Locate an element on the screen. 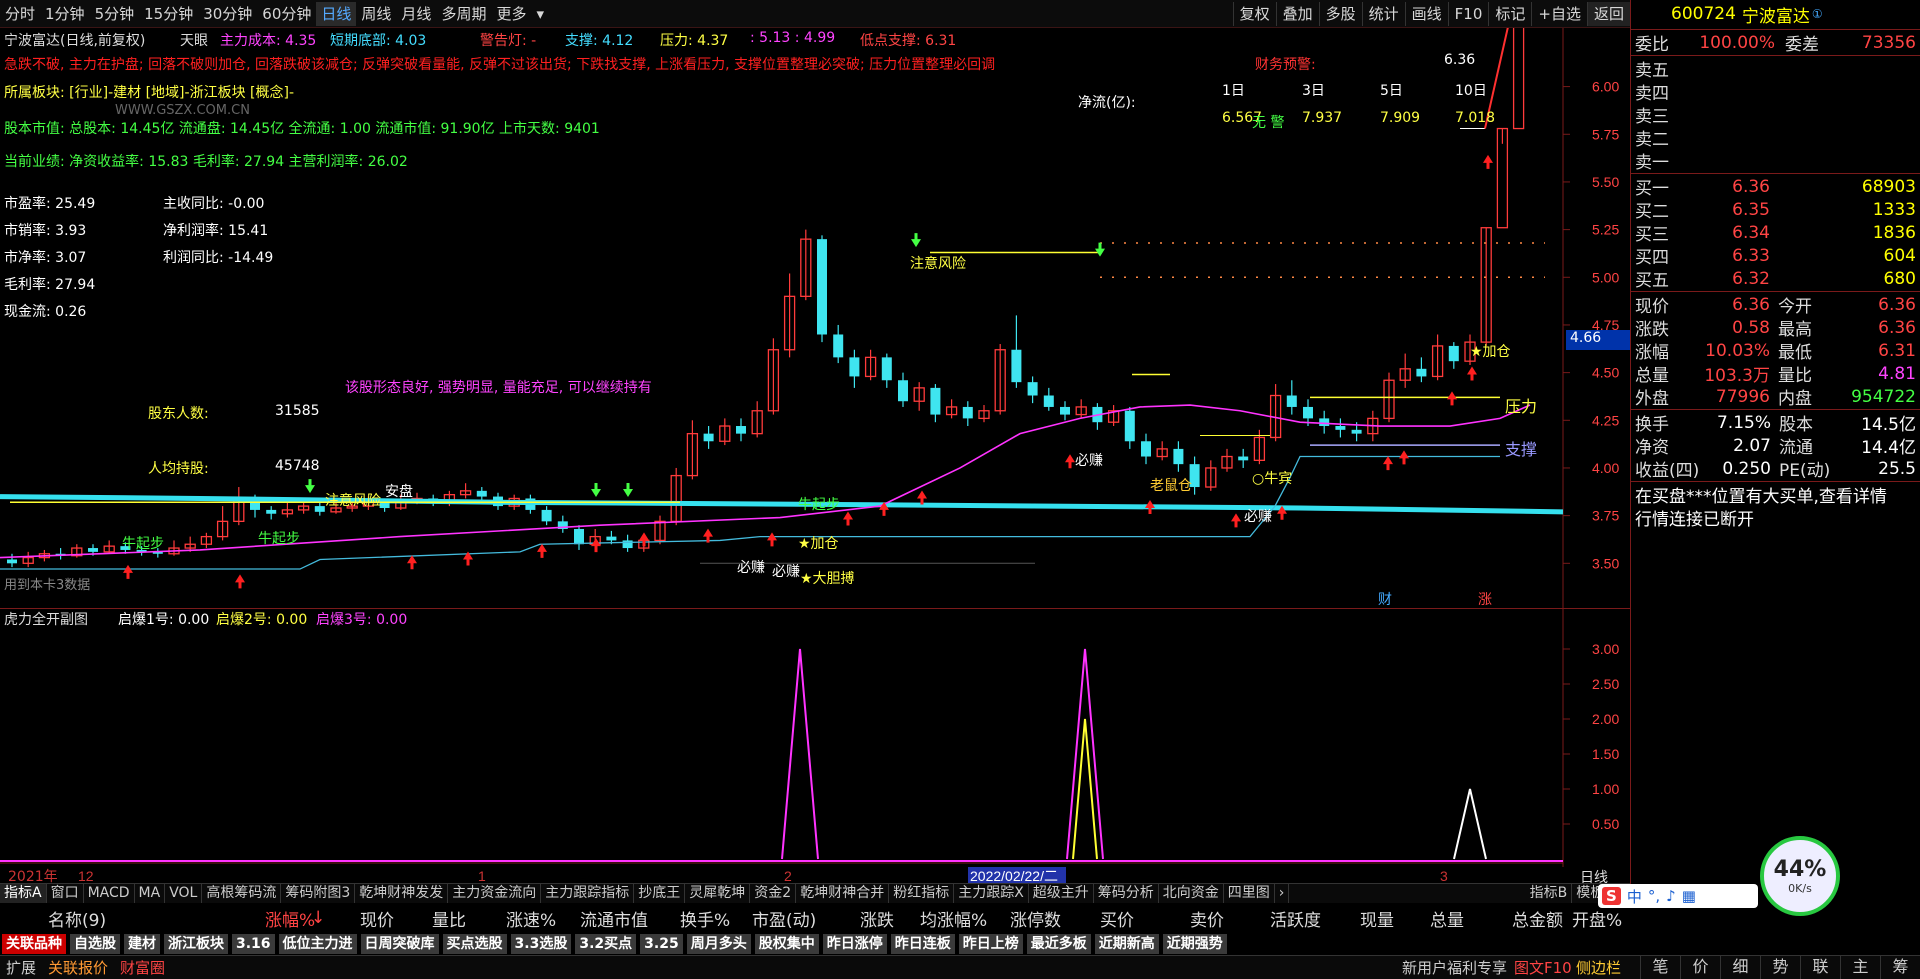  f10-text-button: 图文F10 is located at coordinates (1543, 967).